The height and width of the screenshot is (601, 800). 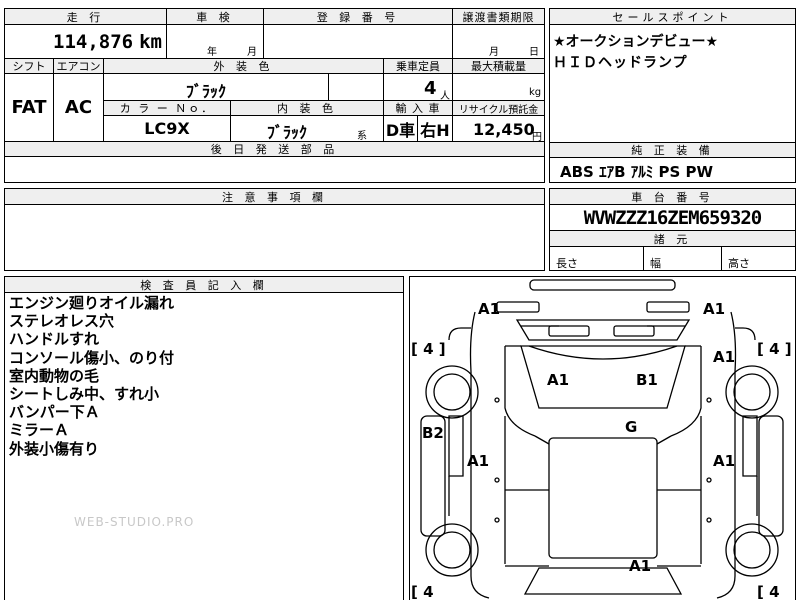 What do you see at coordinates (93, 41) in the screenshot?
I see `mileage-value: 114,876` at bounding box center [93, 41].